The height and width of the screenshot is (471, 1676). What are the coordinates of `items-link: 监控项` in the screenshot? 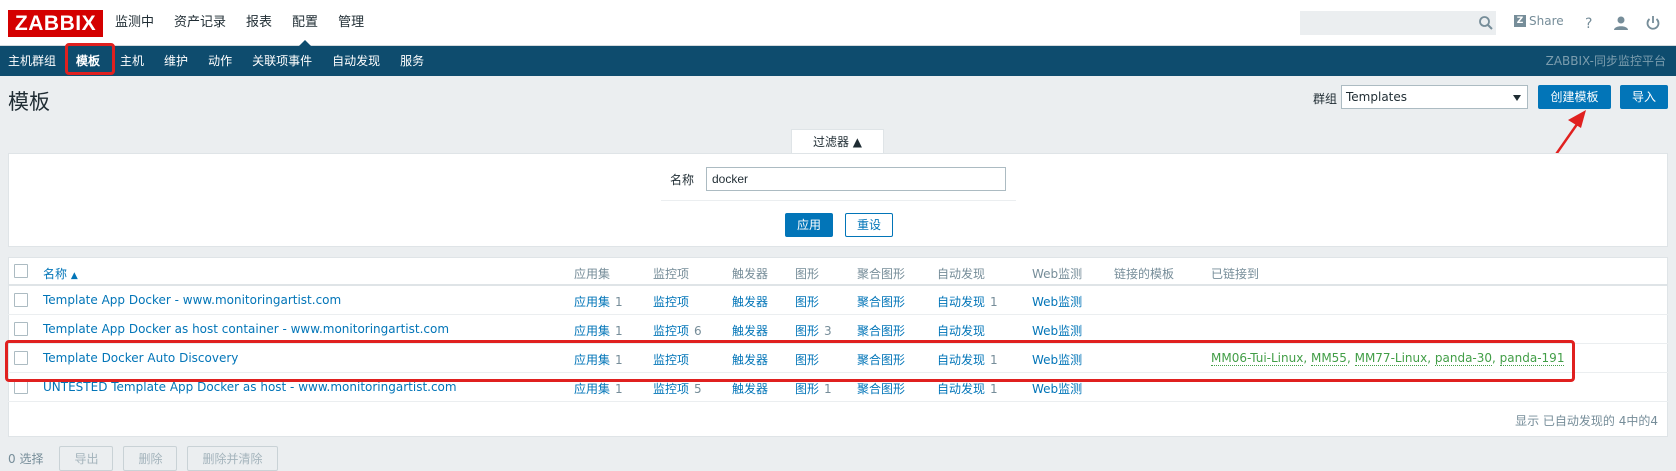 It's located at (673, 301).